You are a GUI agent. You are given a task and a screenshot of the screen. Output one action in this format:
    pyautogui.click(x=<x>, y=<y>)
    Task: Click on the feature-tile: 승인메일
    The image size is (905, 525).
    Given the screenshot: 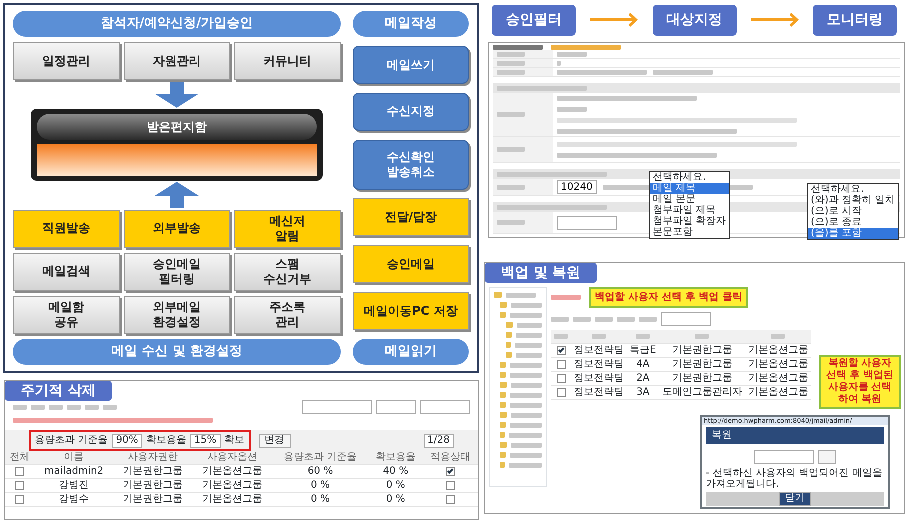 What is the action you would take?
    pyautogui.click(x=411, y=264)
    